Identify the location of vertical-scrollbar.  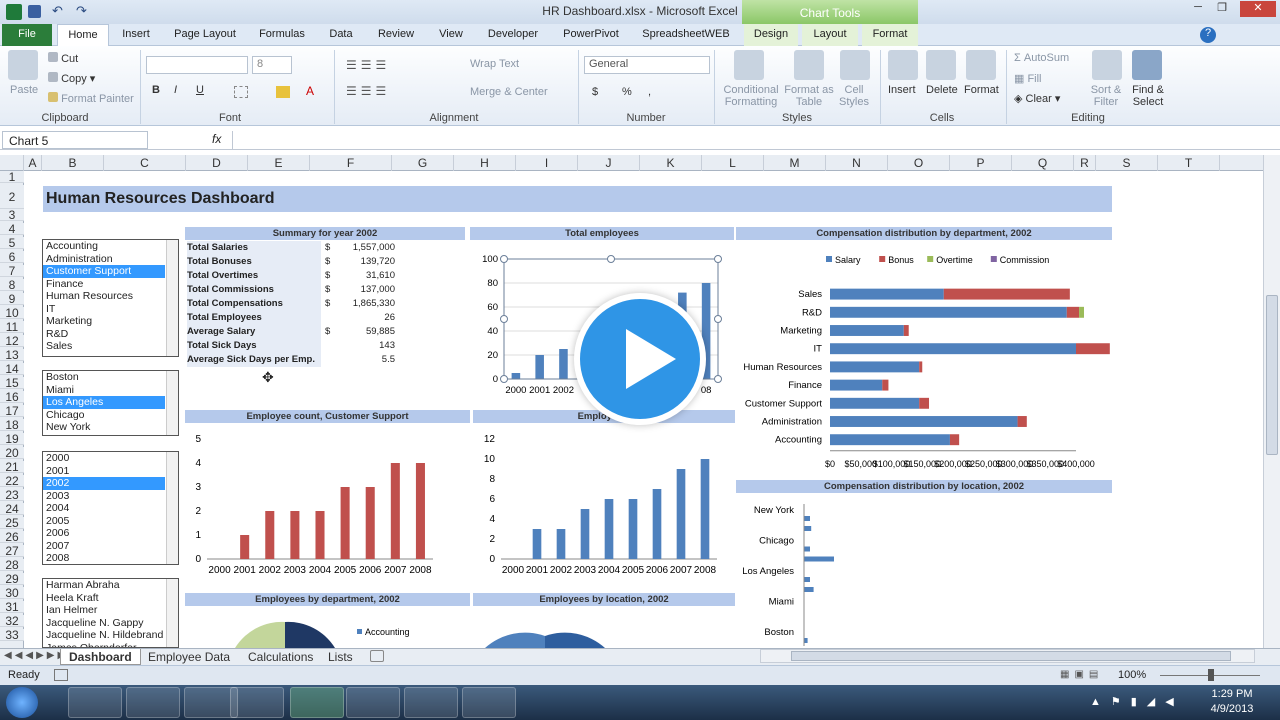
(1271, 401).